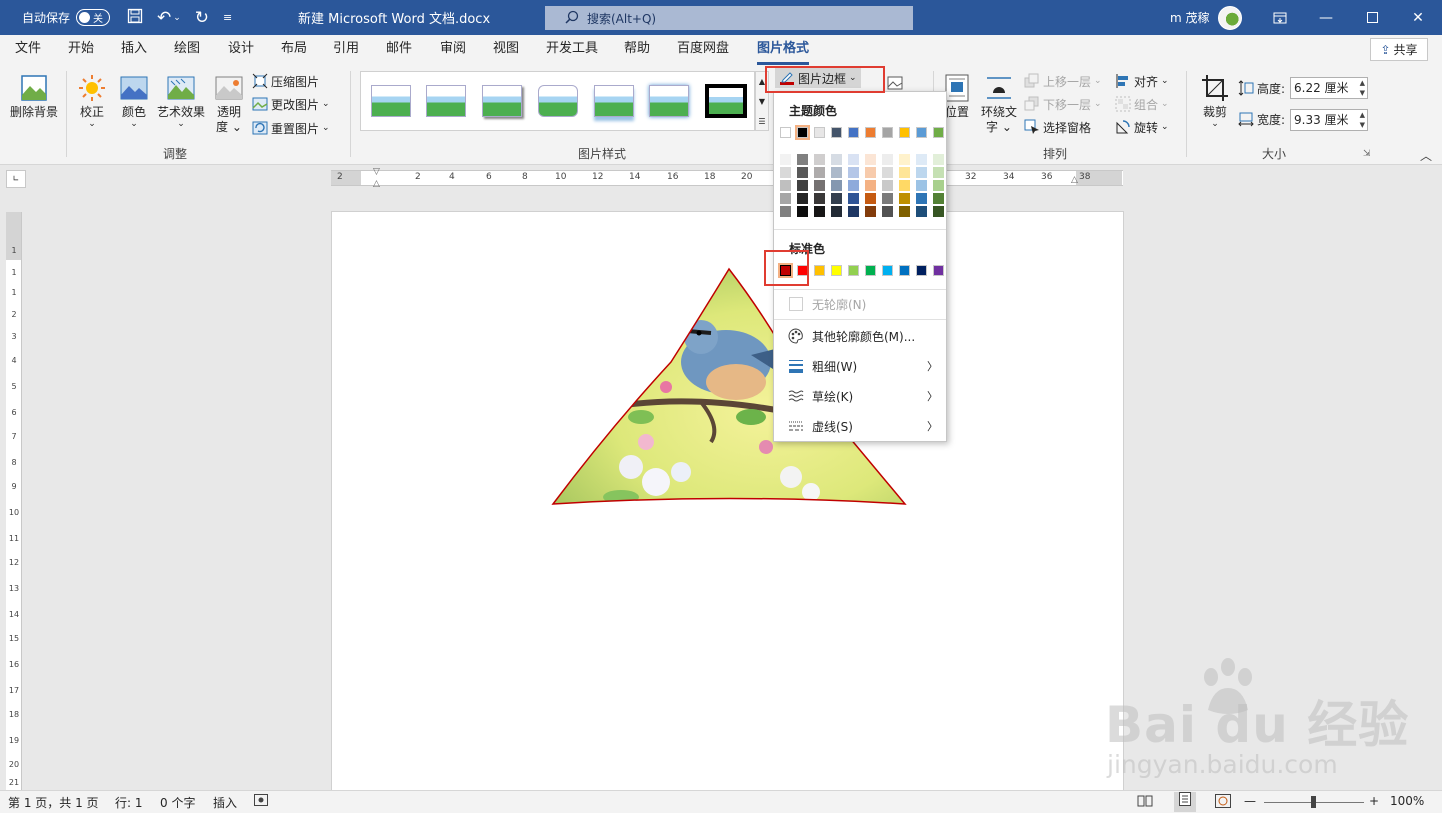 The image size is (1442, 813). Describe the element at coordinates (1326, 17) in the screenshot. I see `minimize-icon: —` at that location.